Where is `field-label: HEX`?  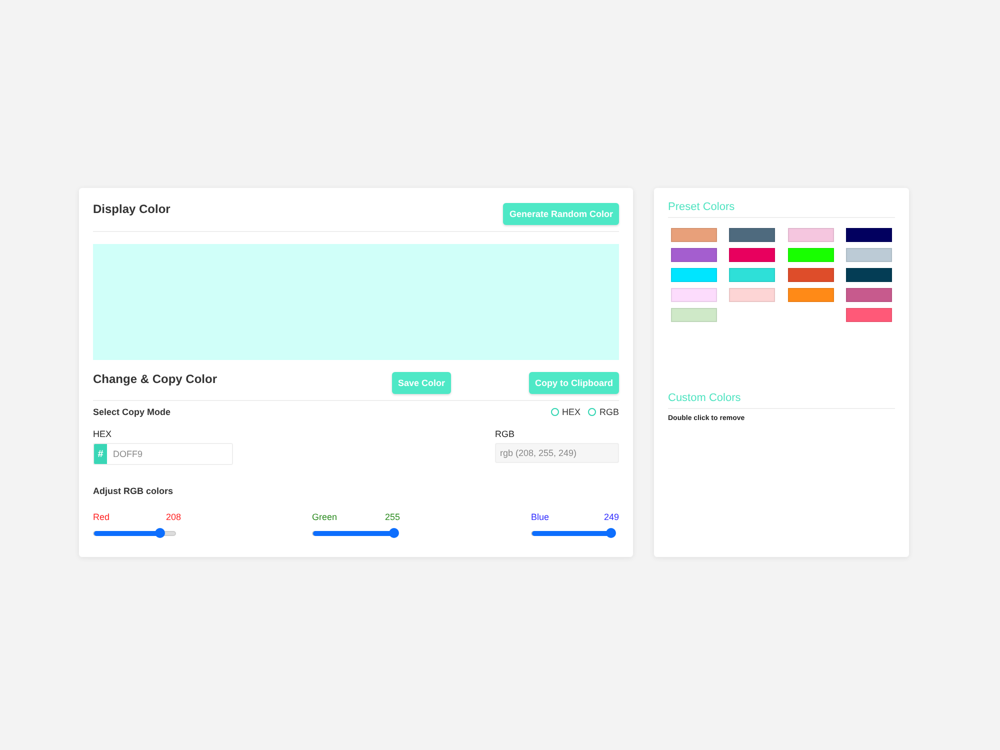 field-label: HEX is located at coordinates (103, 434).